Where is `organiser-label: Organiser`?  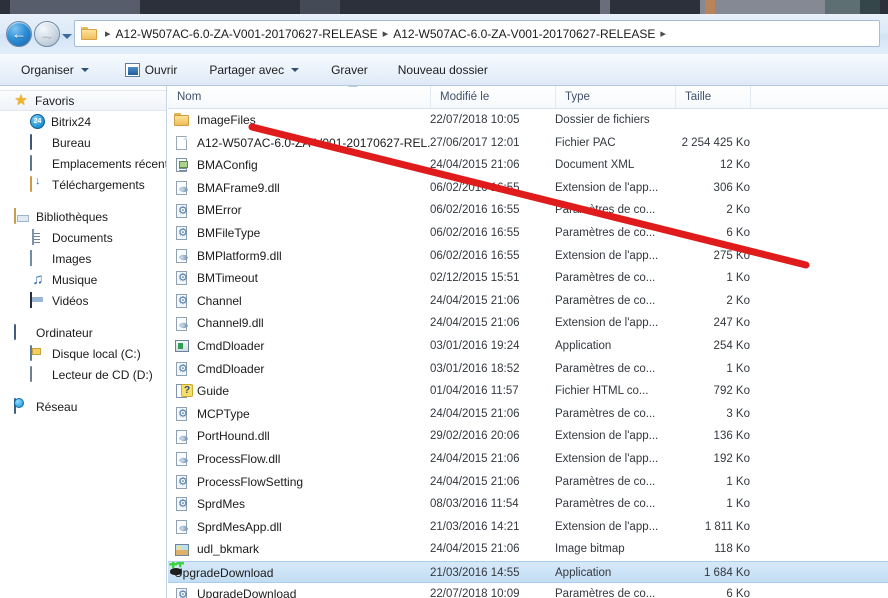 organiser-label: Organiser is located at coordinates (47, 69).